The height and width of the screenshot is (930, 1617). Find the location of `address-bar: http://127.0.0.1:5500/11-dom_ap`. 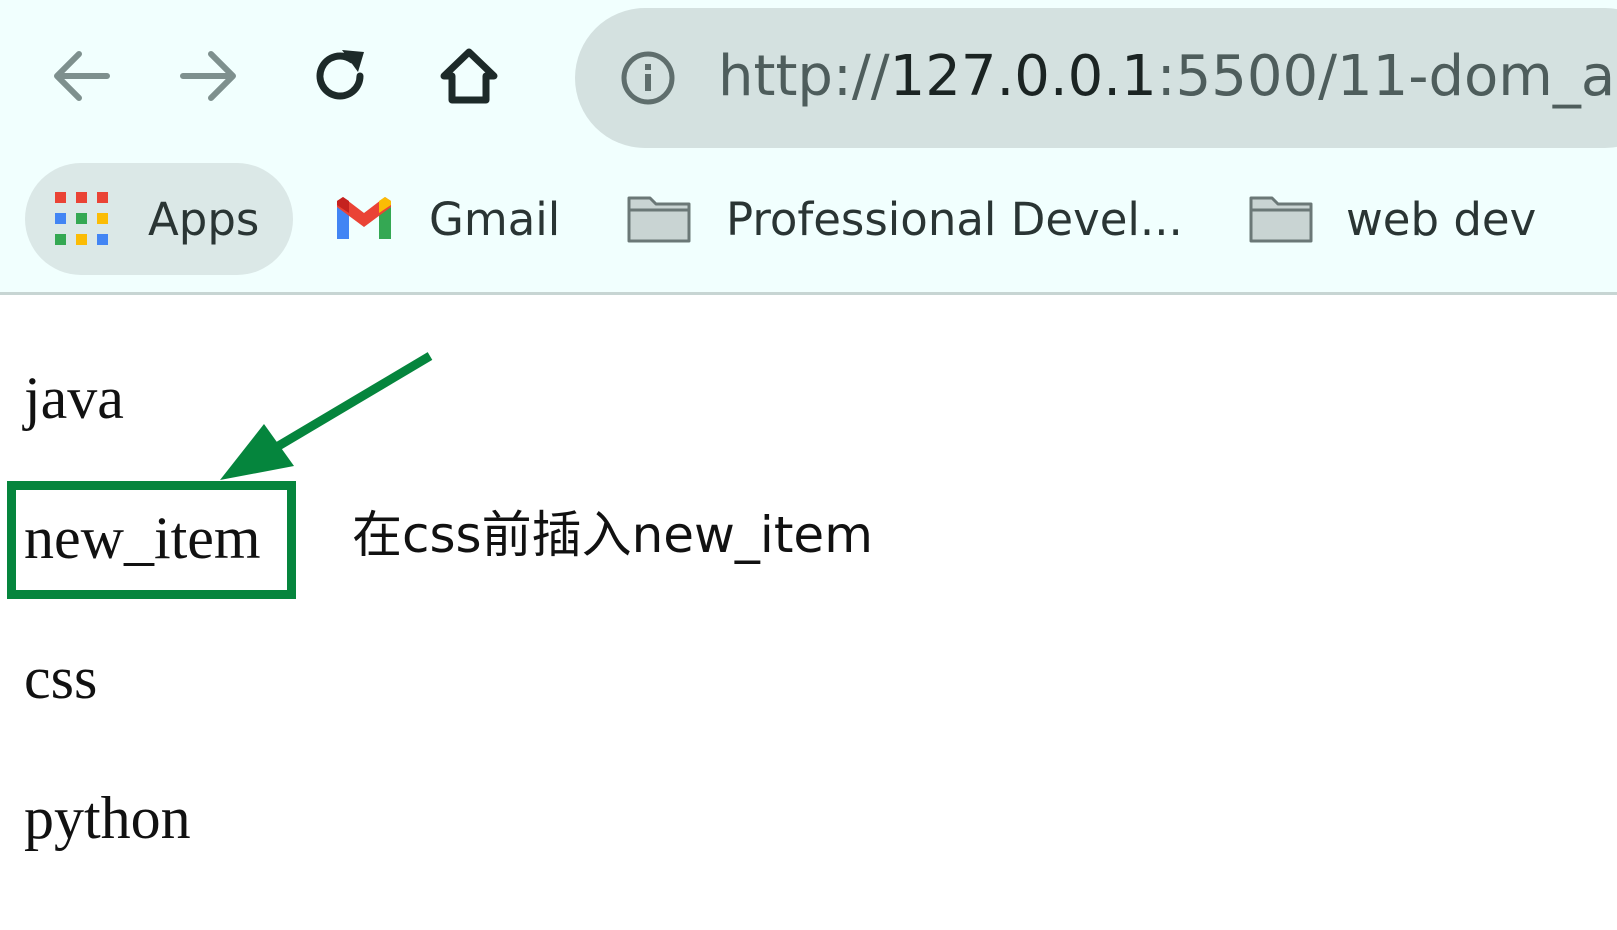

address-bar: http://127.0.0.1:5500/11-dom_ap is located at coordinates (1096, 78).